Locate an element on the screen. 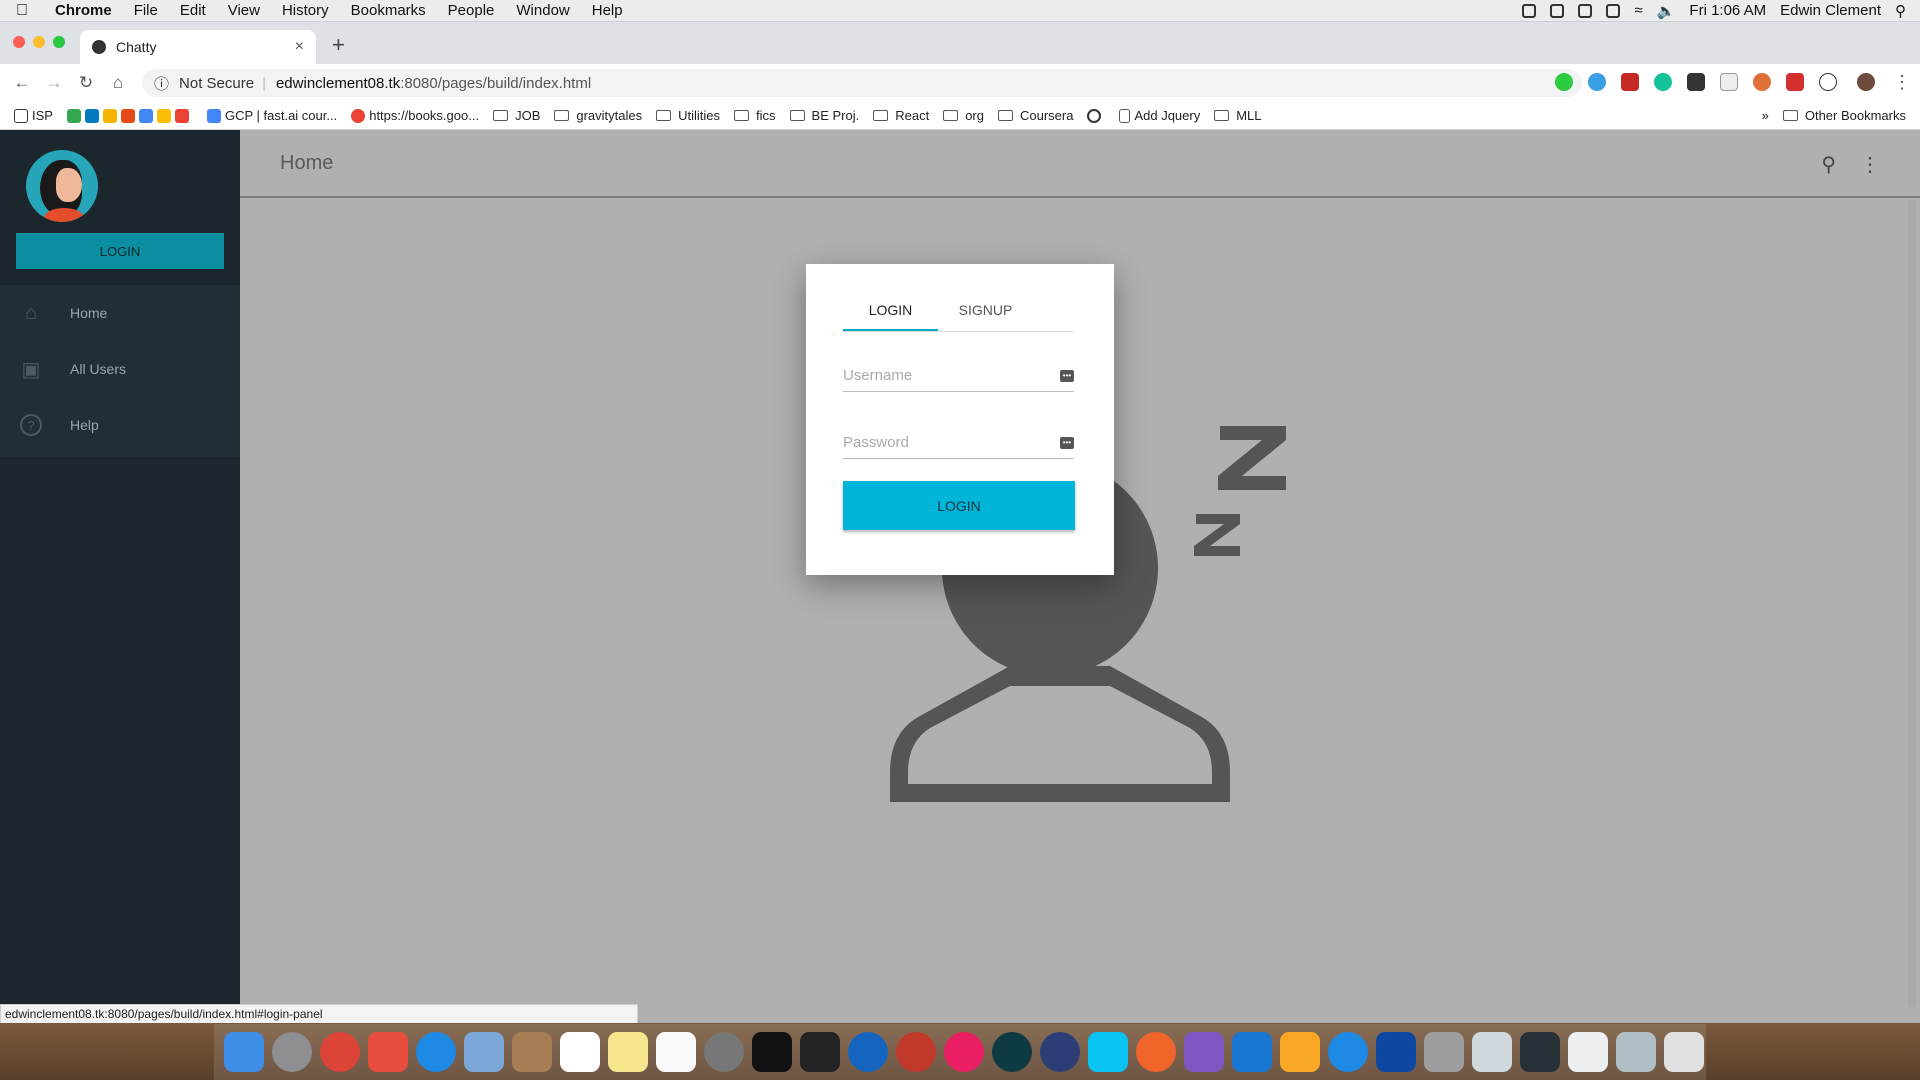 The height and width of the screenshot is (1080, 1920). bookmark-apps is located at coordinates (129, 115).